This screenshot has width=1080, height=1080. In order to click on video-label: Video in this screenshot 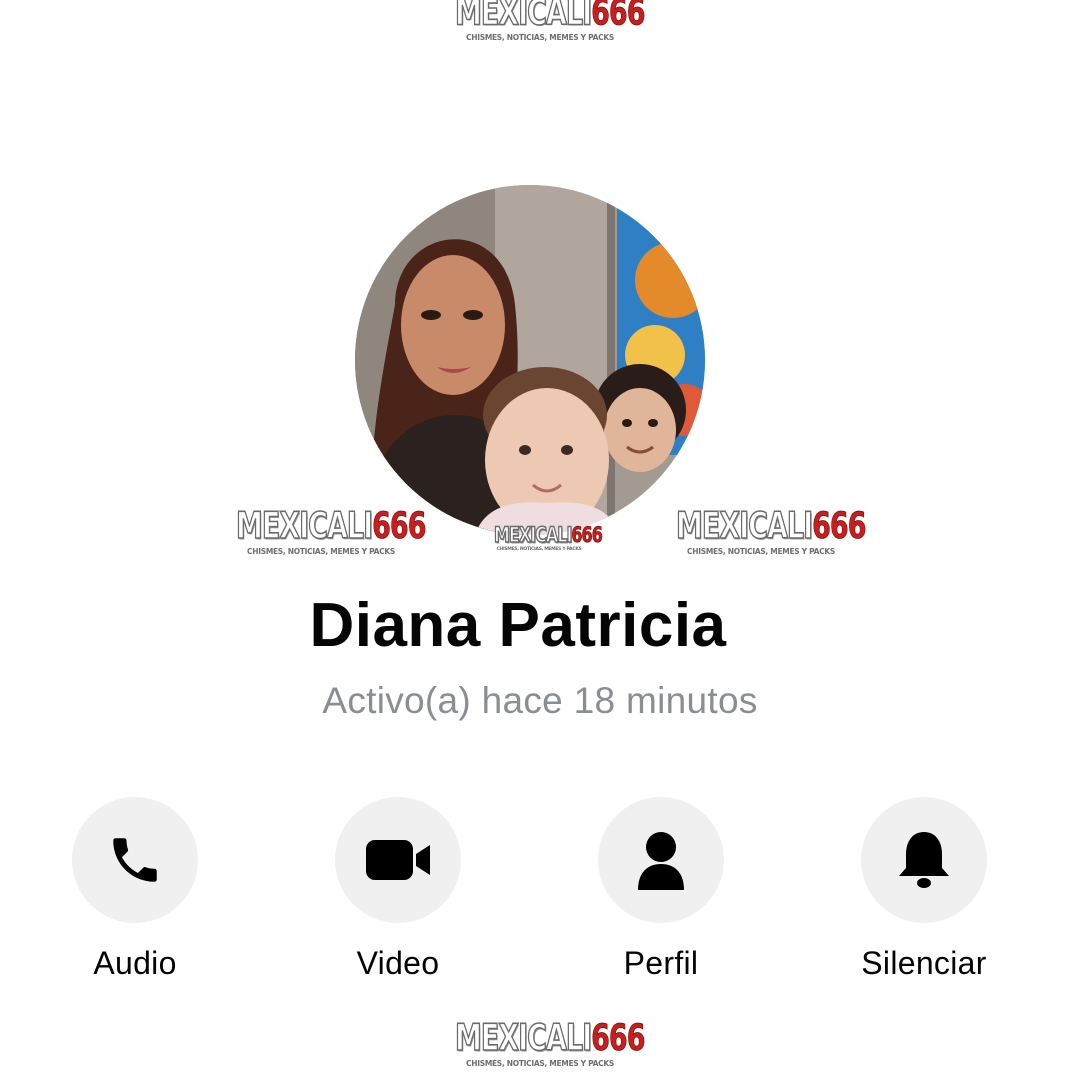, I will do `click(398, 963)`.